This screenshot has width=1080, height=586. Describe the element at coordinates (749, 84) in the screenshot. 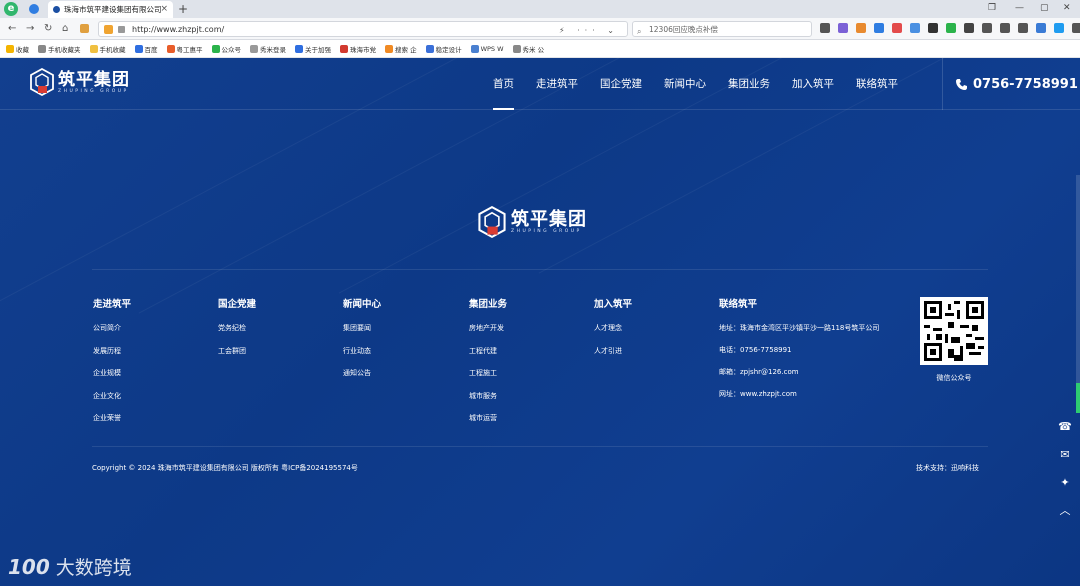

I see `nav-business: 集团业务` at that location.